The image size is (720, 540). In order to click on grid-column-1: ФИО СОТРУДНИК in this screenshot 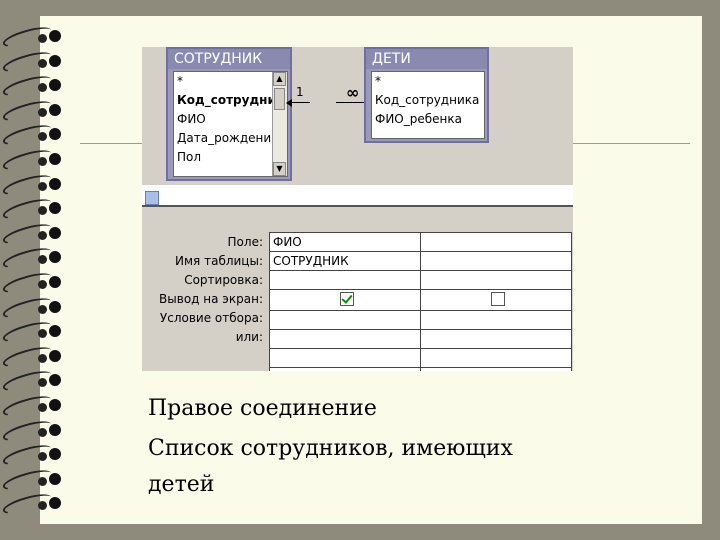, I will do `click(344, 301)`.